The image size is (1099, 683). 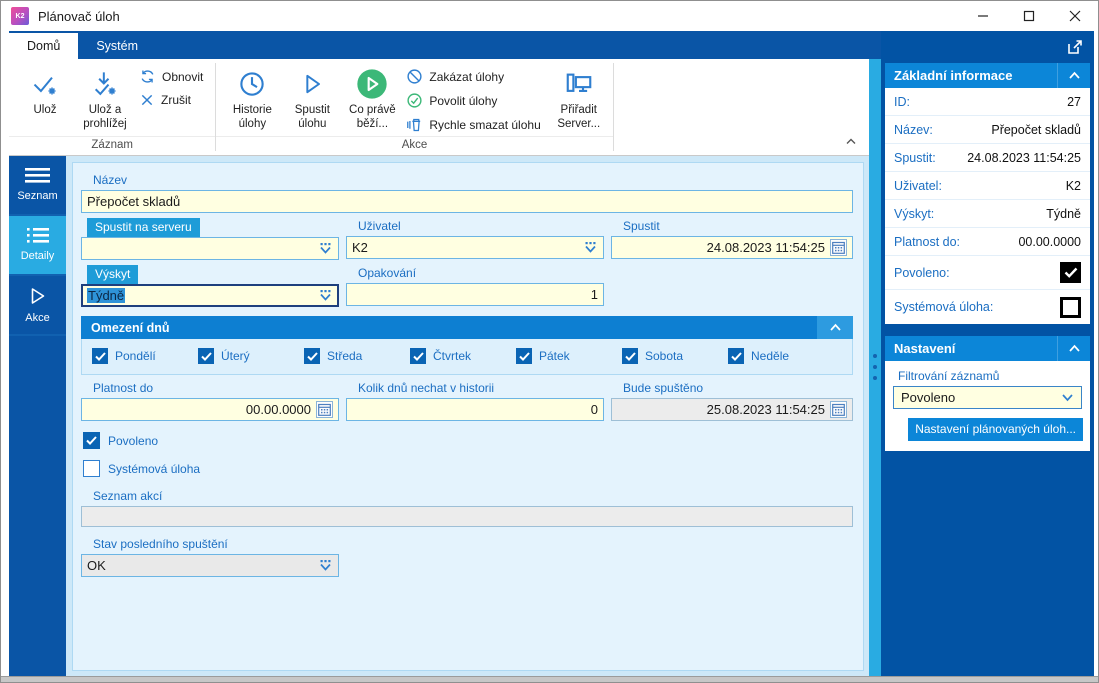 What do you see at coordinates (987, 397) in the screenshot?
I see `filtrovani-zaznamu-dropdown: Povoleno` at bounding box center [987, 397].